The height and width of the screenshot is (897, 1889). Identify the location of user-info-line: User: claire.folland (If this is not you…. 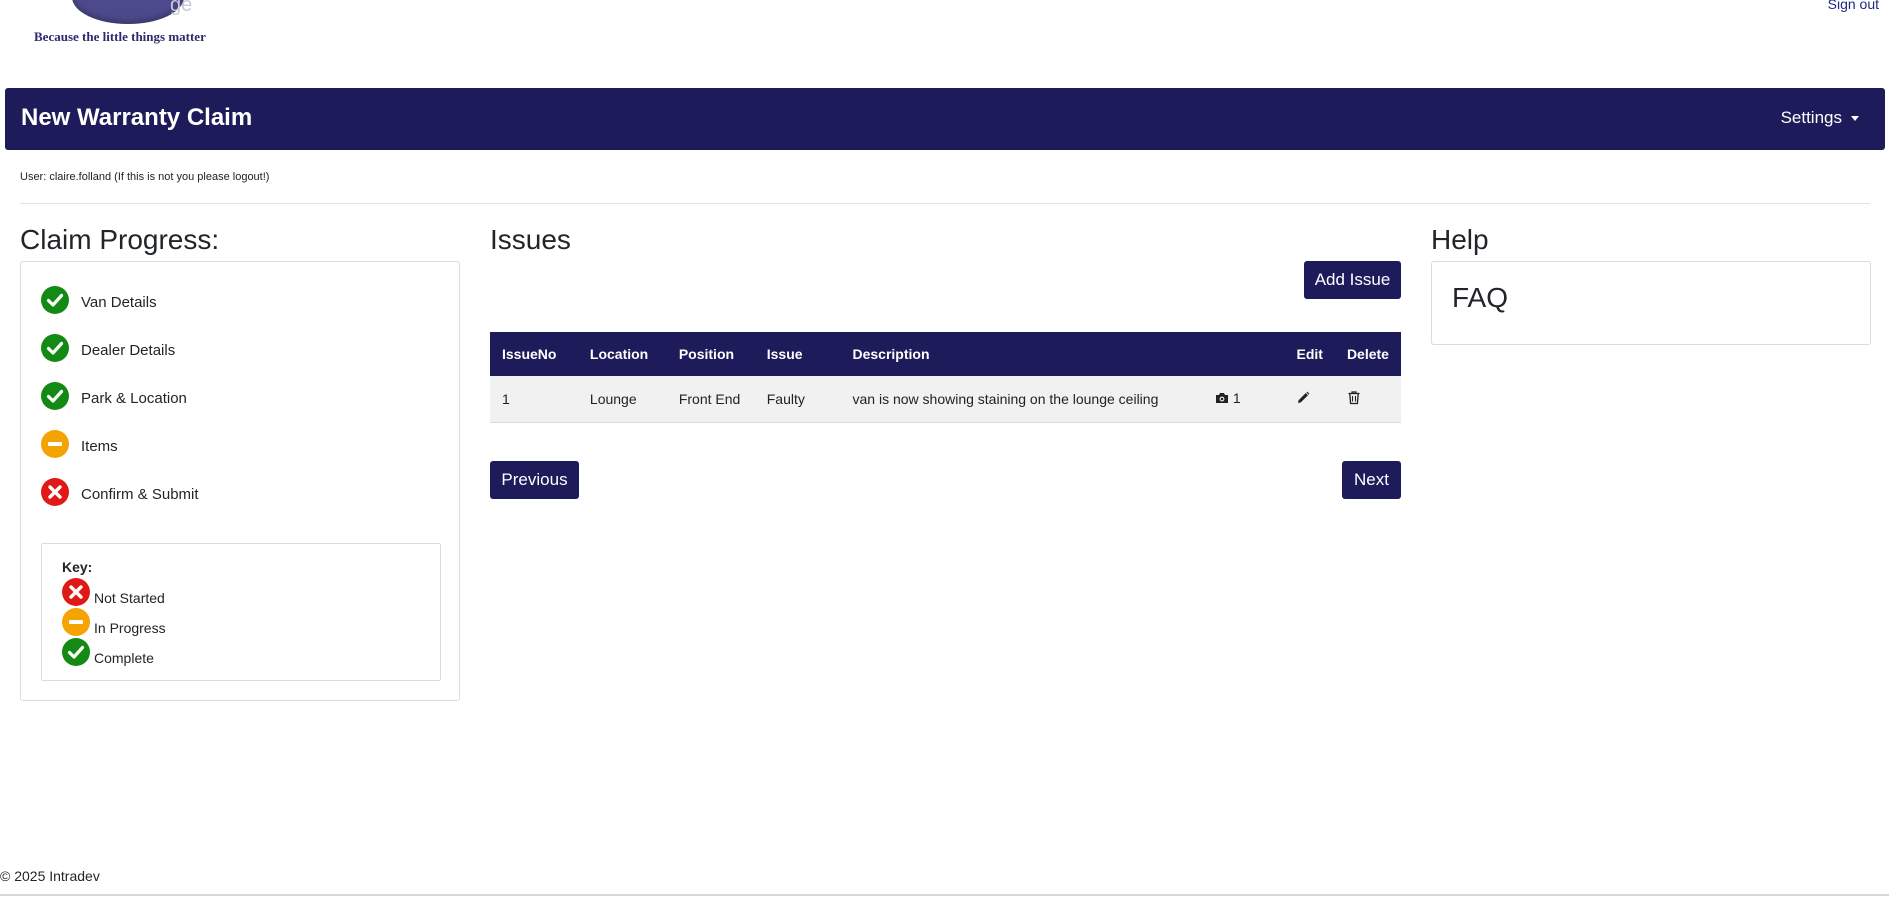
(145, 177).